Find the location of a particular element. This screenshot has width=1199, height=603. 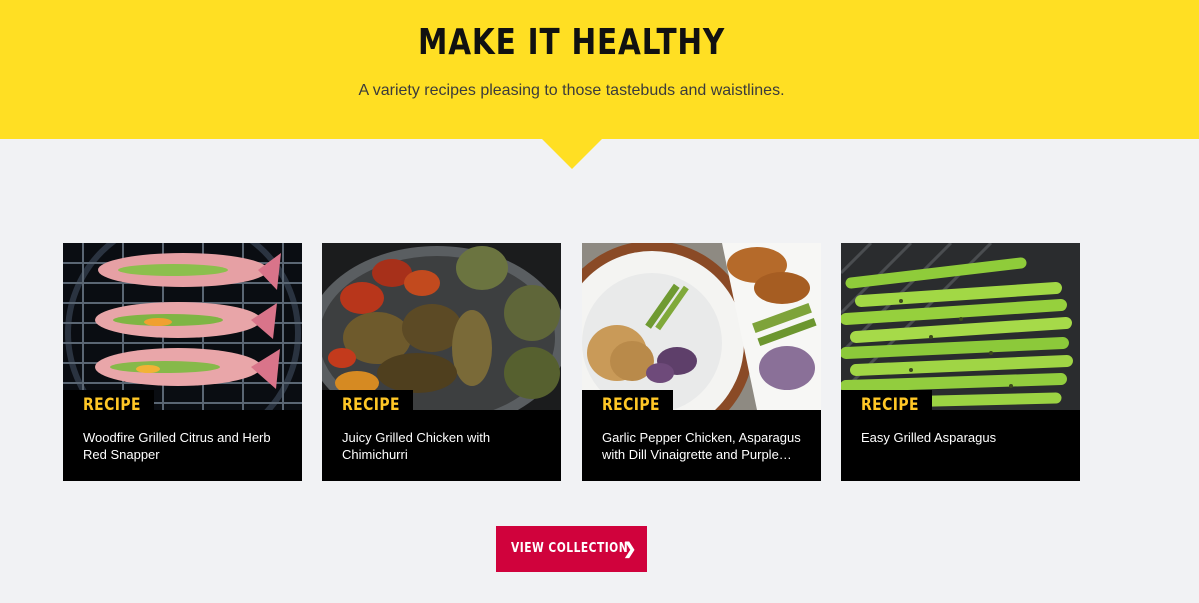

view-collection-label: VIEW COLLECTION is located at coordinates (570, 548).